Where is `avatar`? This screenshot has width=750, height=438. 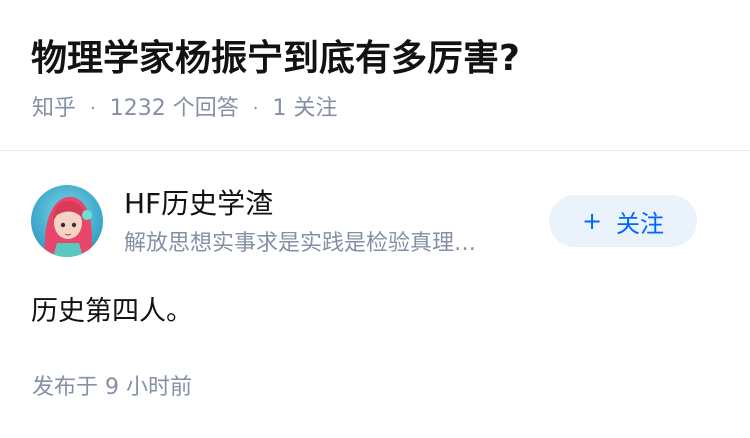
avatar is located at coordinates (67, 221).